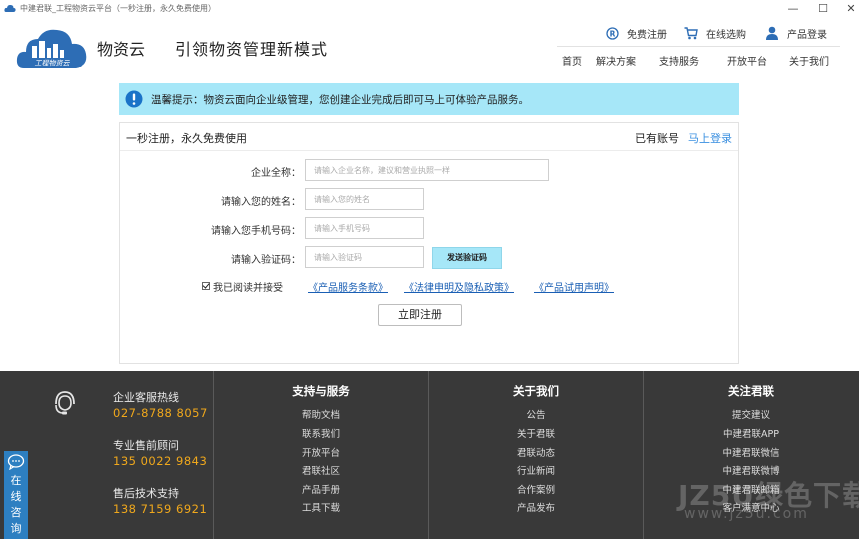  Describe the element at coordinates (65, 403) in the screenshot. I see `headset-icon` at that location.